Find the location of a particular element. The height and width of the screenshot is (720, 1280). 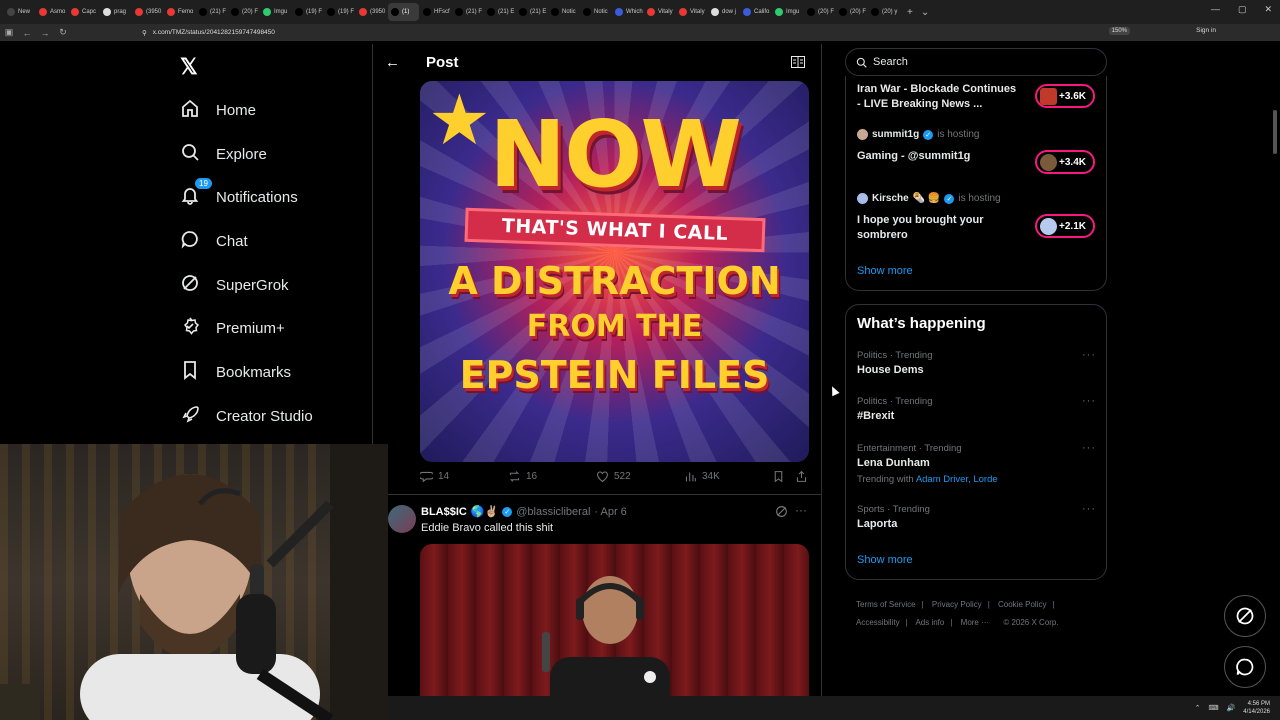

ads-info-link: Ads info is located at coordinates (929, 622).